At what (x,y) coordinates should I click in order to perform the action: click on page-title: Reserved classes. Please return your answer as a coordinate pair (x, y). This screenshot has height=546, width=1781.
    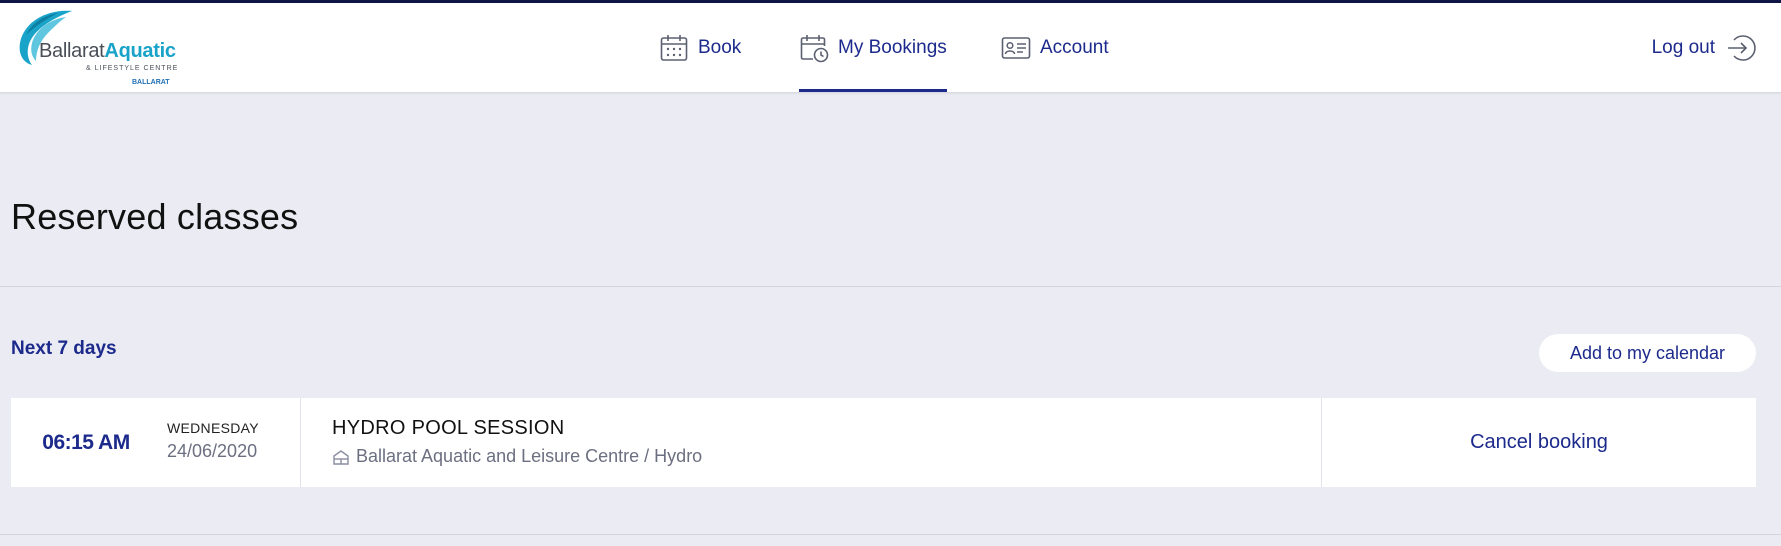
    Looking at the image, I should click on (155, 216).